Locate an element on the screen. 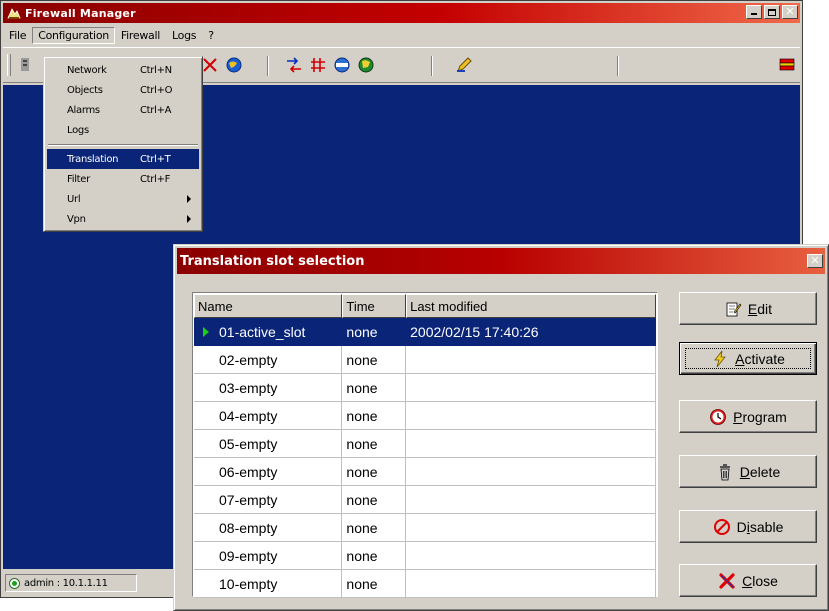 The height and width of the screenshot is (611, 829). menubar: File Configuration Firewall Logs ? is located at coordinates (401, 35).